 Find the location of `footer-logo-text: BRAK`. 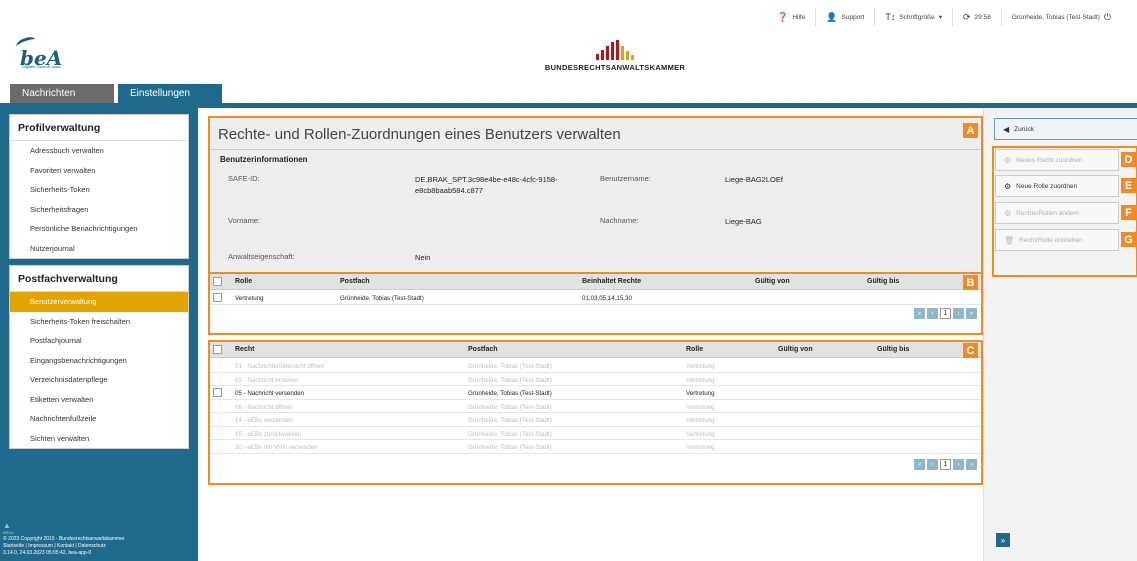

footer-logo-text: BRAK is located at coordinates (8, 532).